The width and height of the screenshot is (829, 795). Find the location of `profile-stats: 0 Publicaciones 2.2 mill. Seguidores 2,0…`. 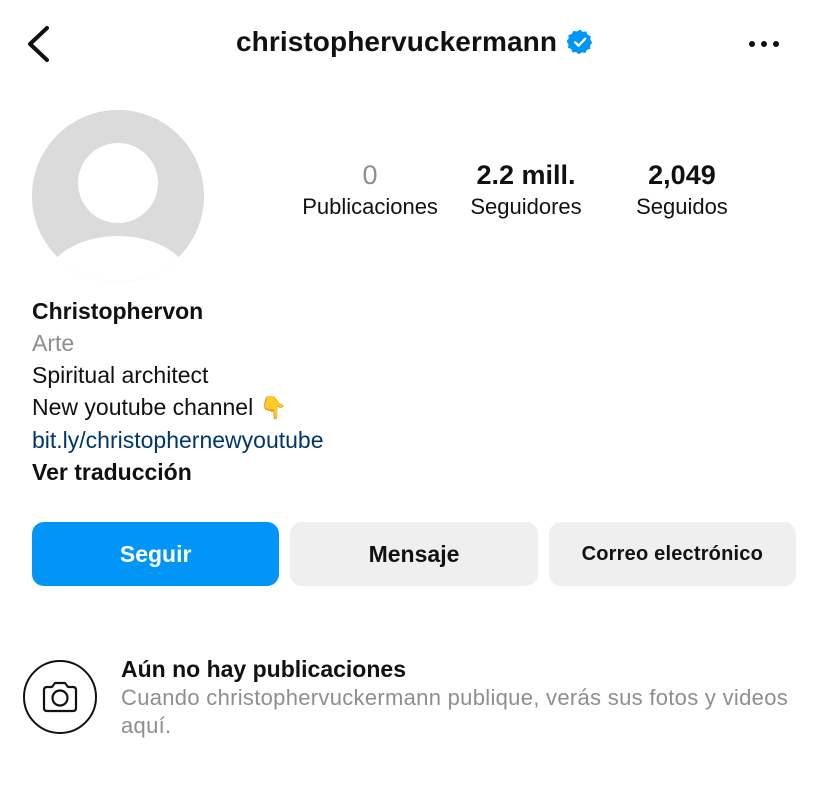

profile-stats: 0 Publicaciones 2.2 mill. Seguidores 2,0… is located at coordinates (526, 189).